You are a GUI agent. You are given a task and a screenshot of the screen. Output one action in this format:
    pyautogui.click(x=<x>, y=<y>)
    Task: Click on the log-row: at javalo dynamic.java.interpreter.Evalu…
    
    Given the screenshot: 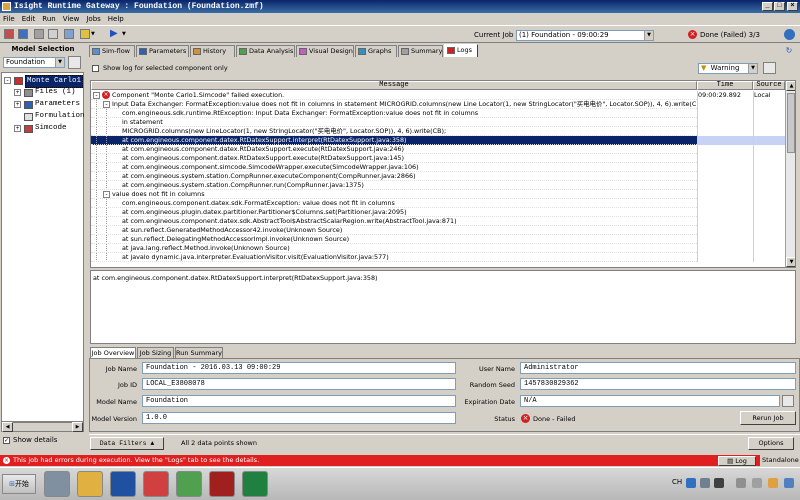 What is the action you would take?
    pyautogui.click(x=394, y=257)
    